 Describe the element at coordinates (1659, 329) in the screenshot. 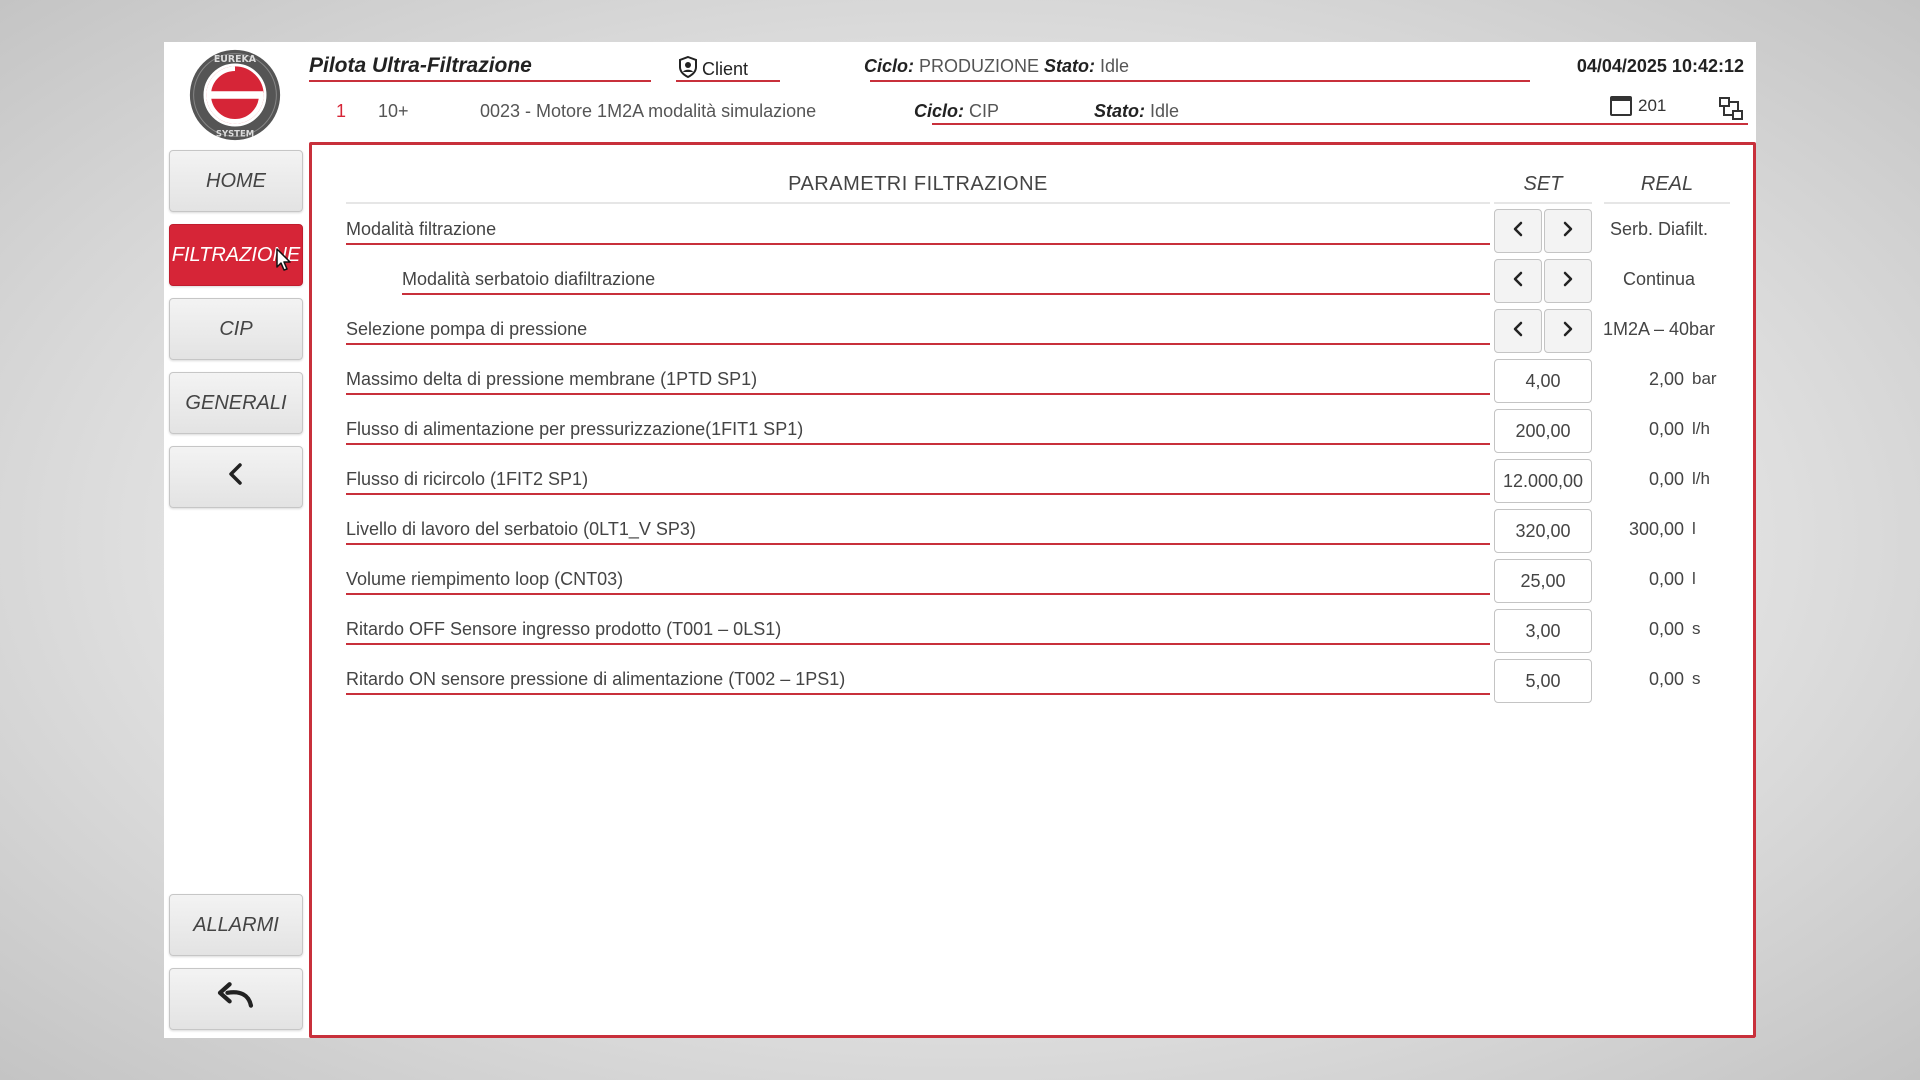

I see `real-value: 1M2A – 40bar` at that location.